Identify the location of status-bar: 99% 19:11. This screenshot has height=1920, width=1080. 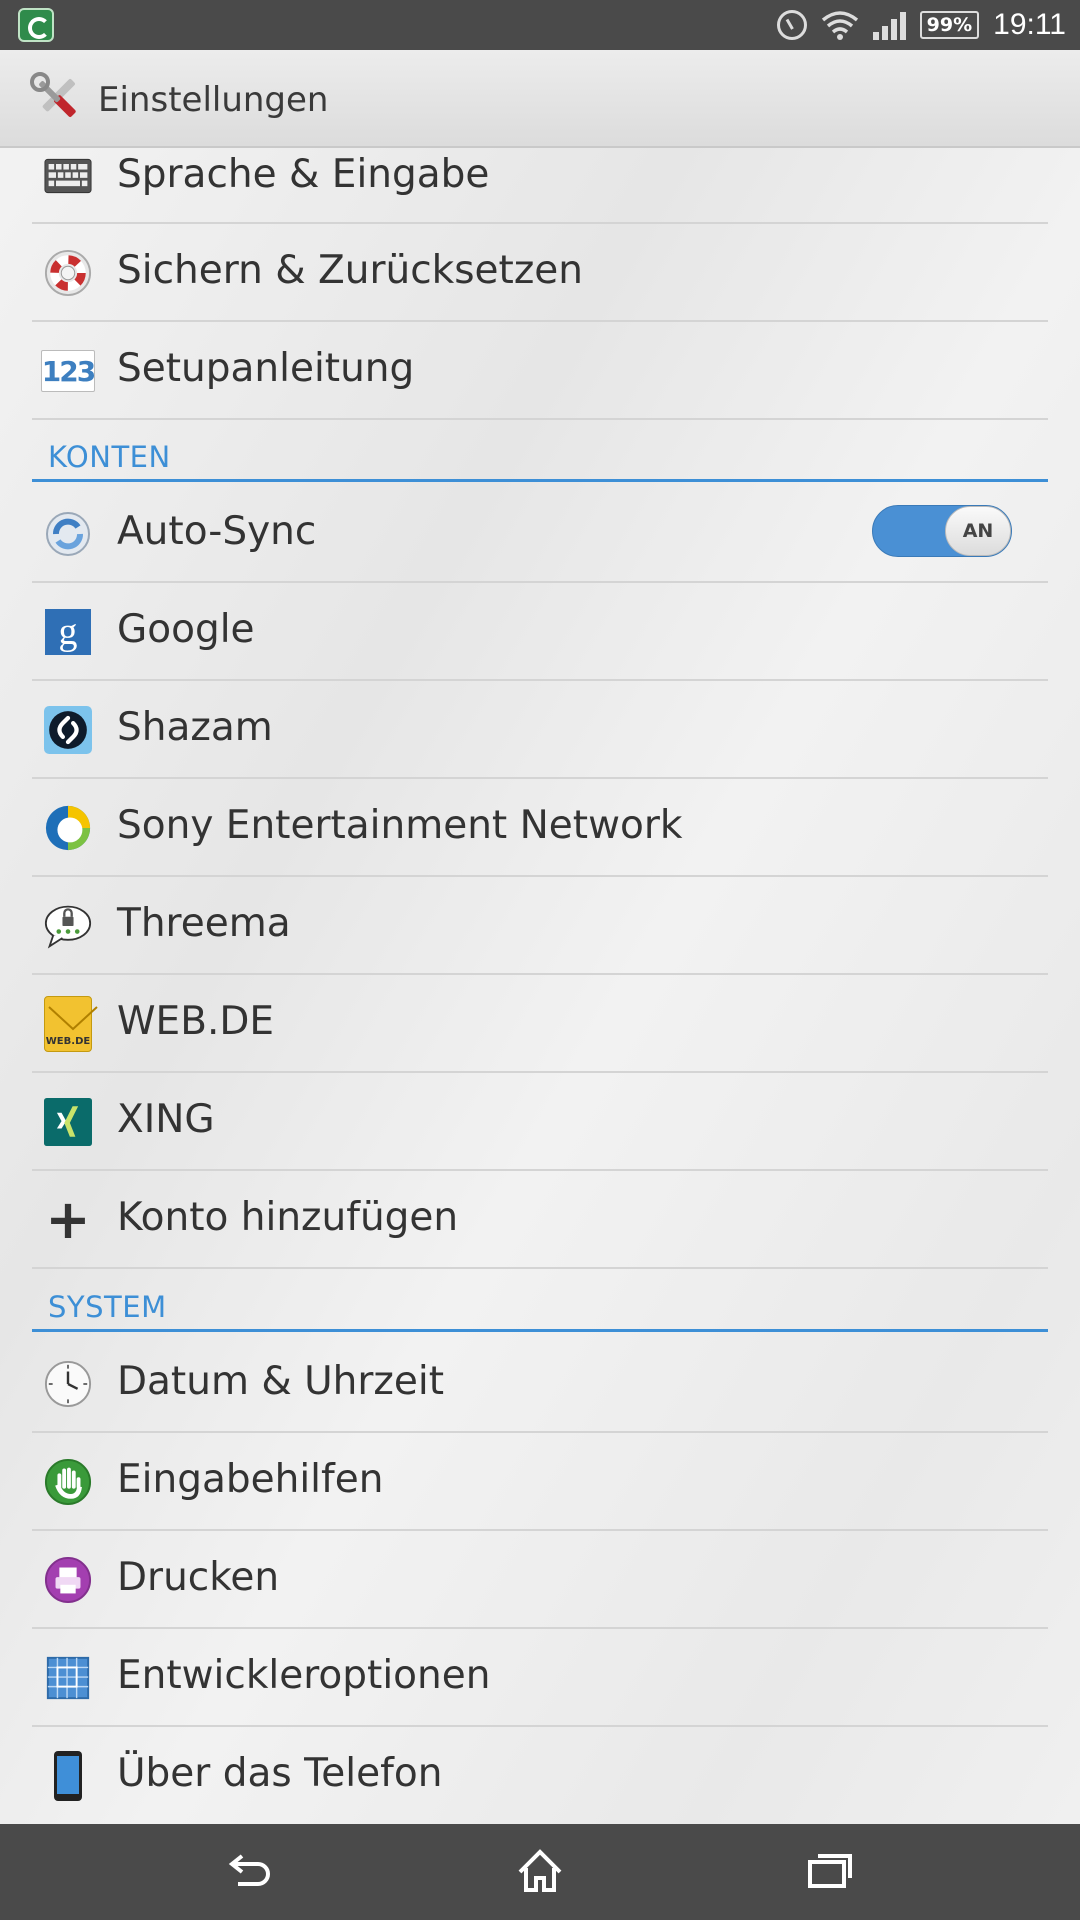
(540, 25).